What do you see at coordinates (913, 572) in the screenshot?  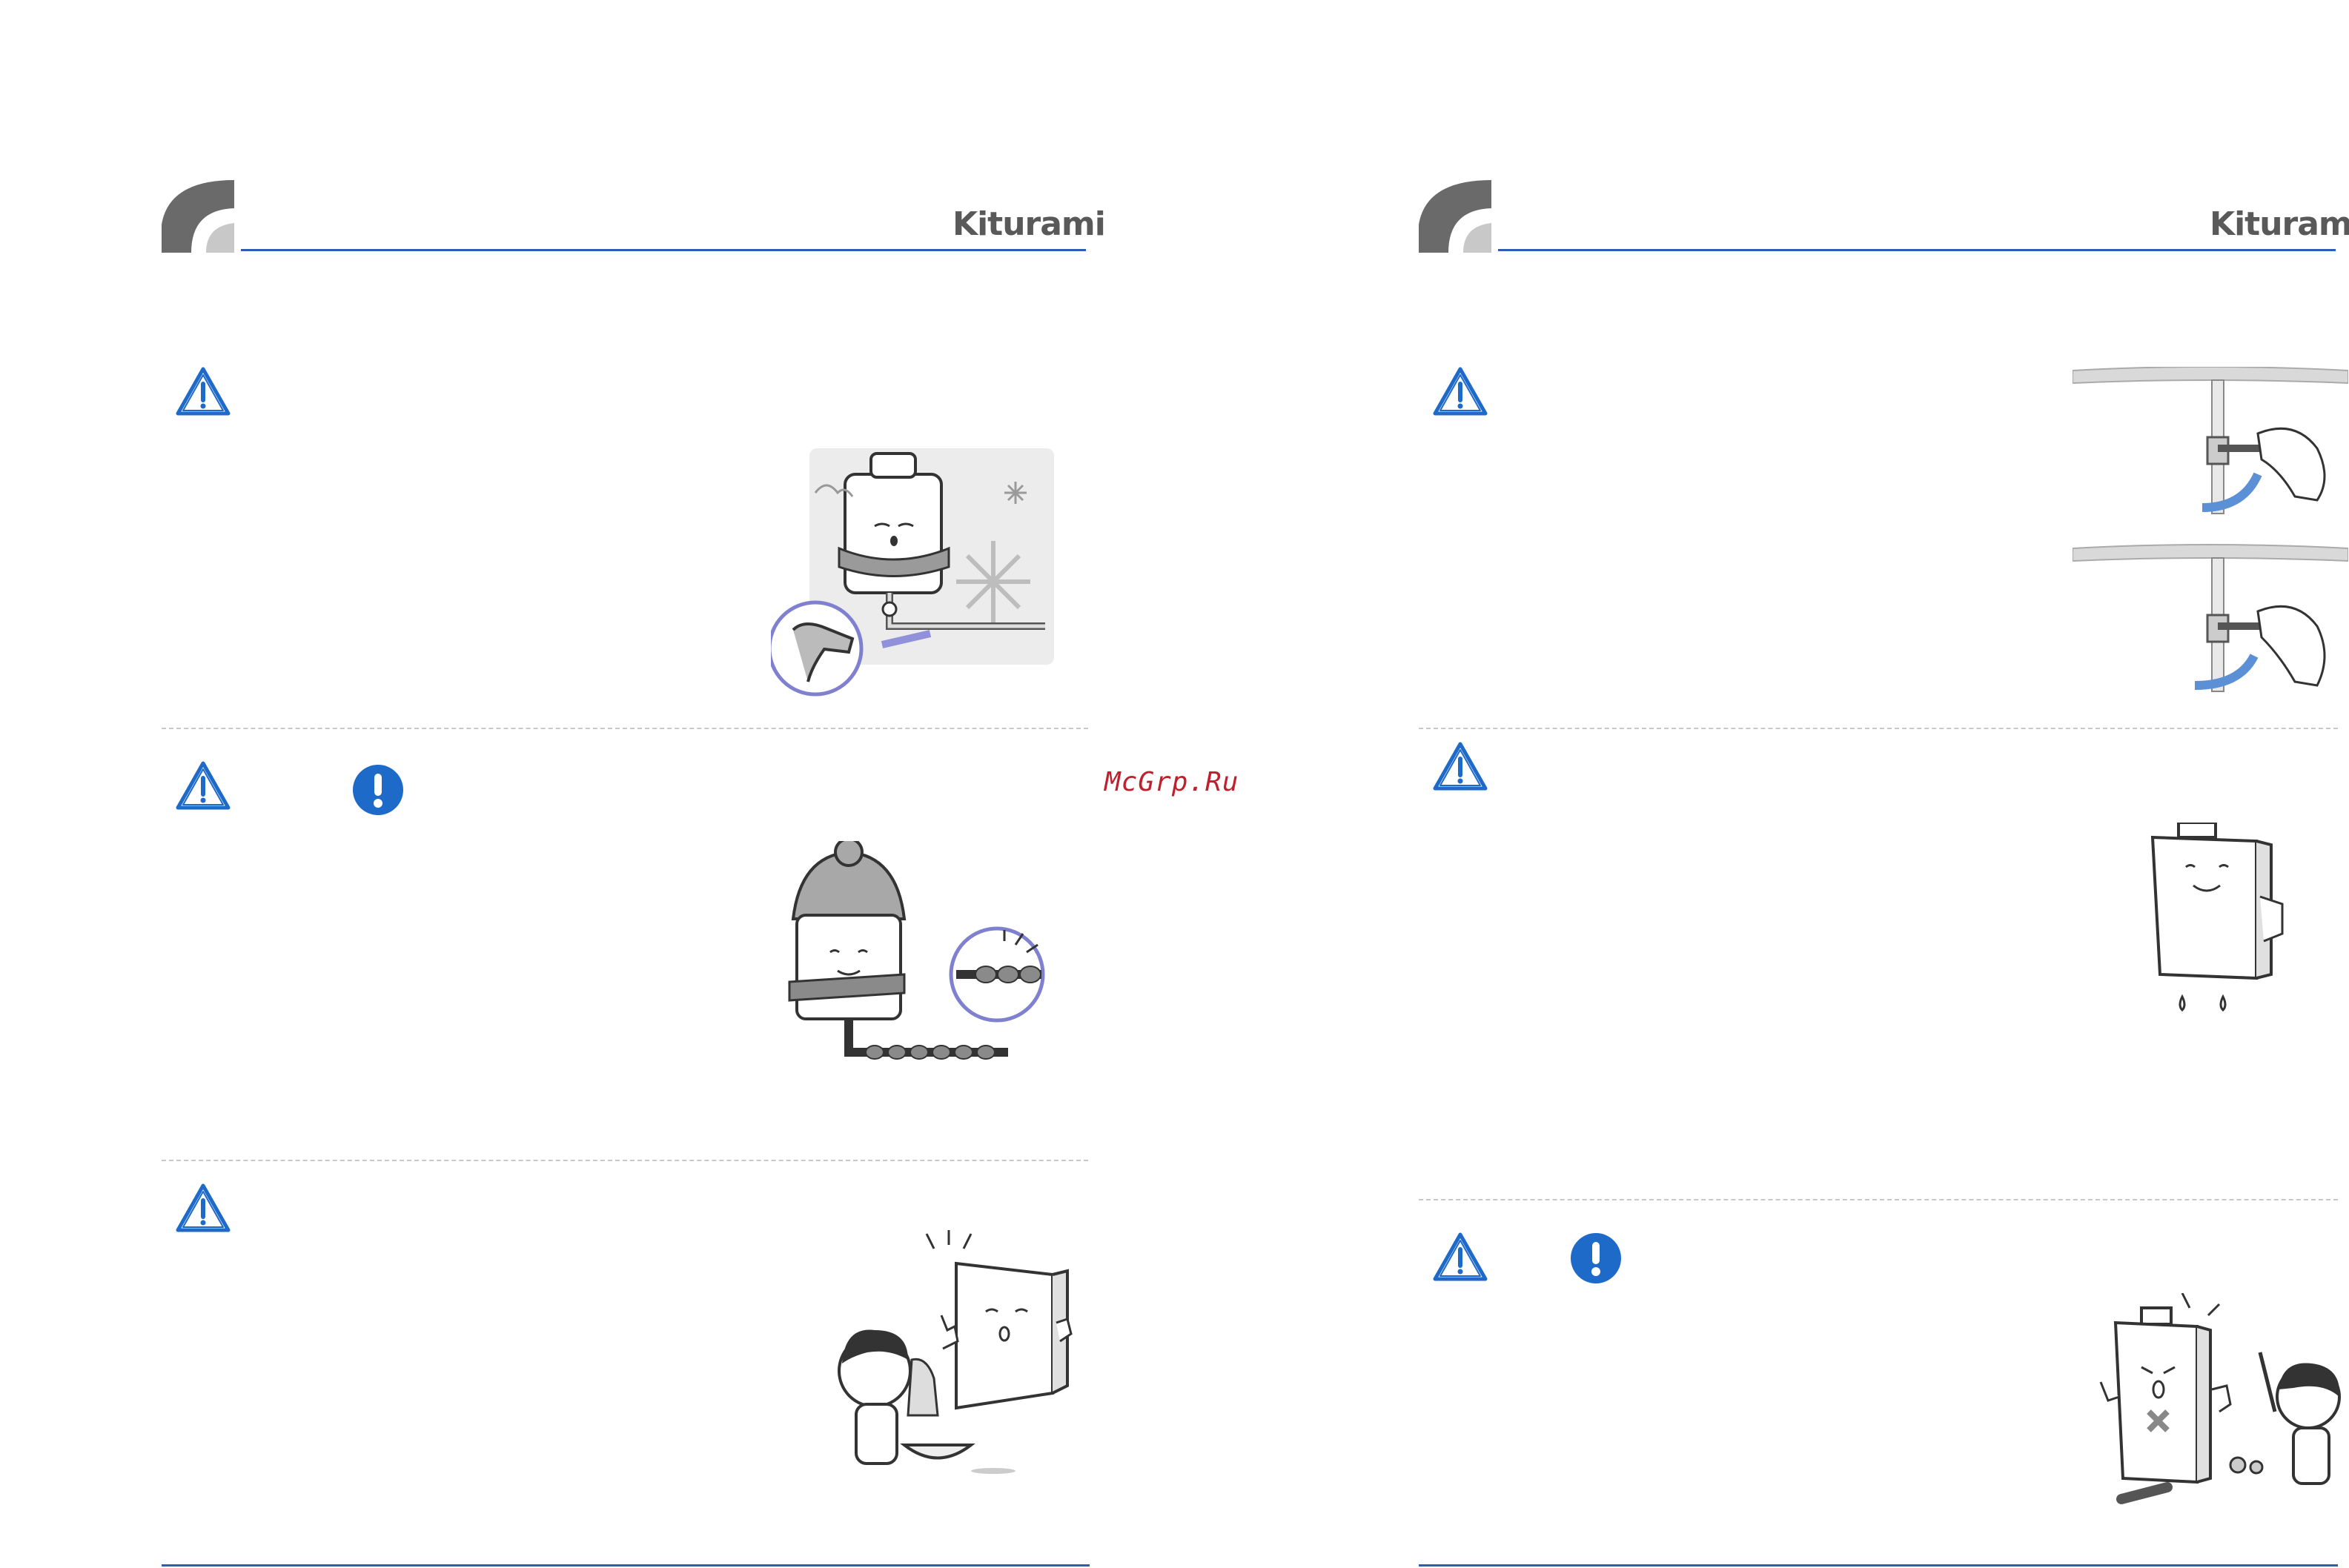 I see `frozen-boiler-hairdryer-illustration` at bounding box center [913, 572].